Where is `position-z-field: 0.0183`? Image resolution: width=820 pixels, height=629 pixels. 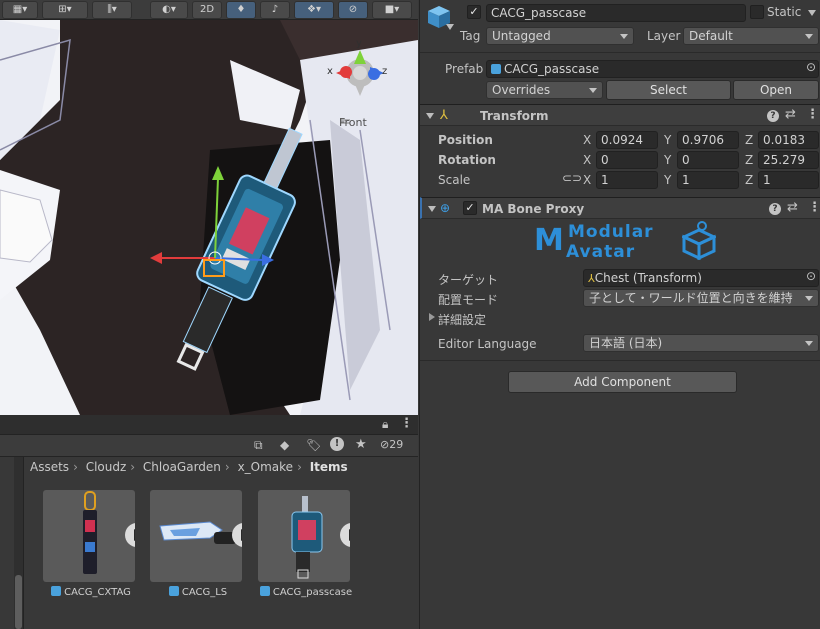 position-z-field: 0.0183 is located at coordinates (788, 140).